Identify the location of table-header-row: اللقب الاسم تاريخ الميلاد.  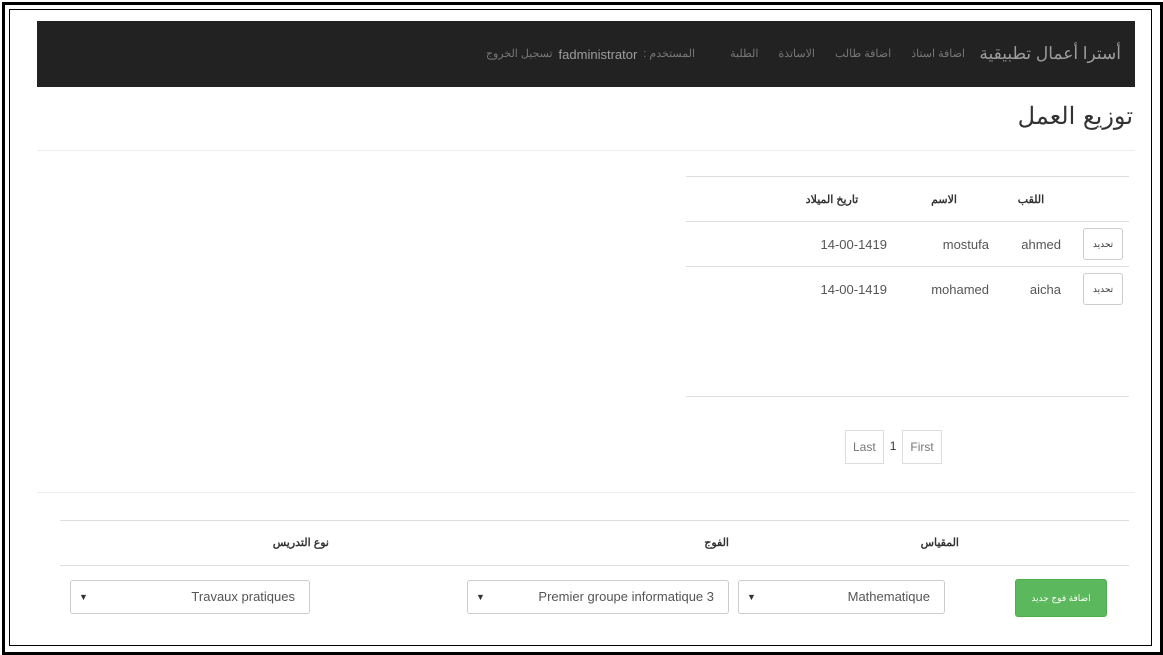
(907, 199).